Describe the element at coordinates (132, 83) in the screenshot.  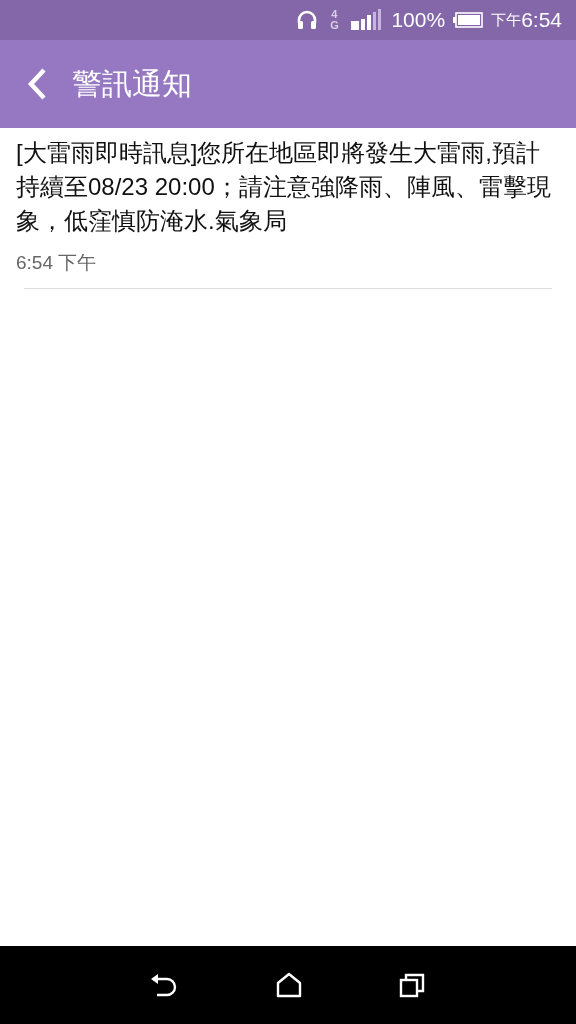
I see `screen-title: 警訊通知` at that location.